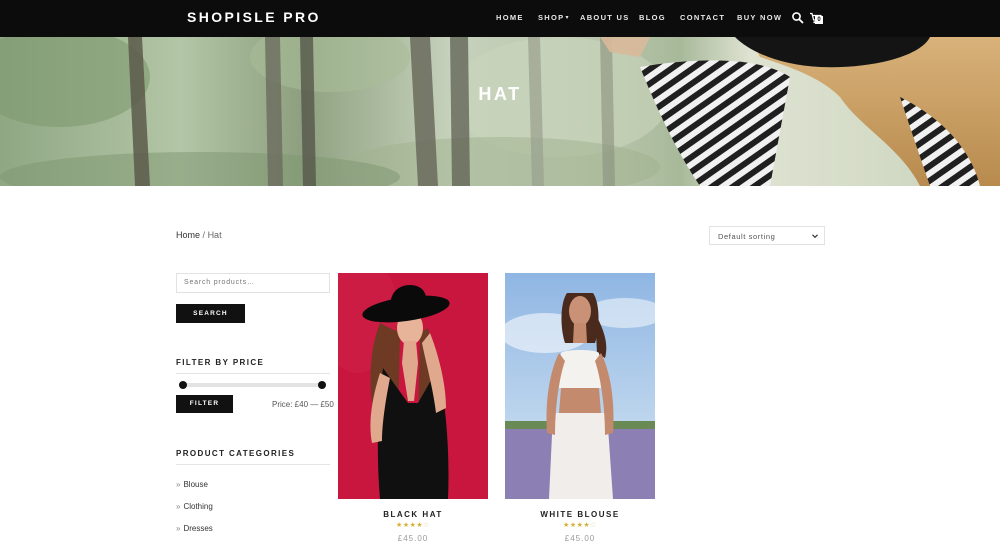 The width and height of the screenshot is (1000, 548). Describe the element at coordinates (210, 313) in the screenshot. I see `search-button: SEARCH` at that location.